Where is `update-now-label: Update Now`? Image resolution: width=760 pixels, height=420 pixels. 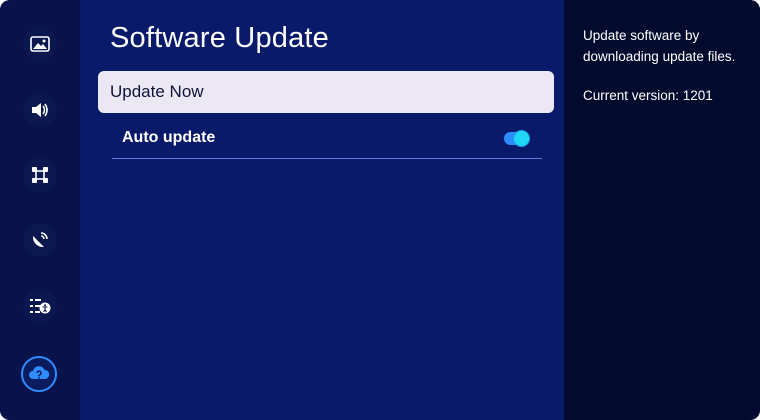 update-now-label: Update Now is located at coordinates (157, 91).